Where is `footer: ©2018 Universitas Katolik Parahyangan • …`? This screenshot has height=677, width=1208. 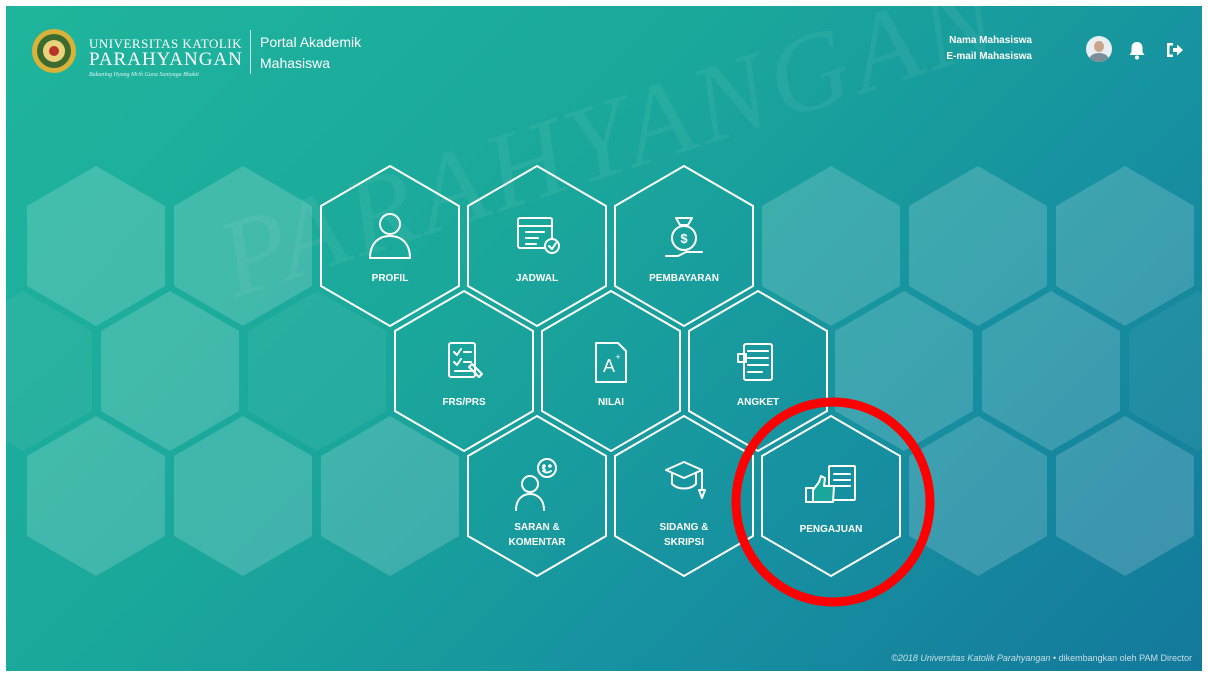
footer: ©2018 Universitas Katolik Parahyangan • … is located at coordinates (1041, 658).